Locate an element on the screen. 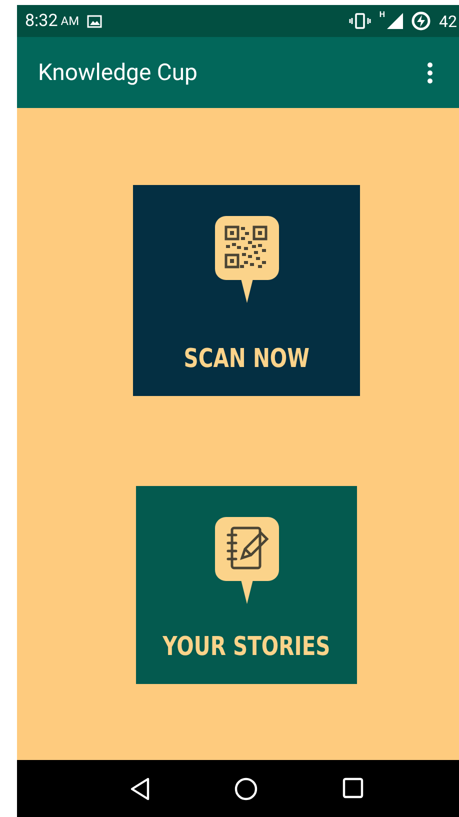 Image resolution: width=459 pixels, height=817 pixels. signal-icon is located at coordinates (395, 21).